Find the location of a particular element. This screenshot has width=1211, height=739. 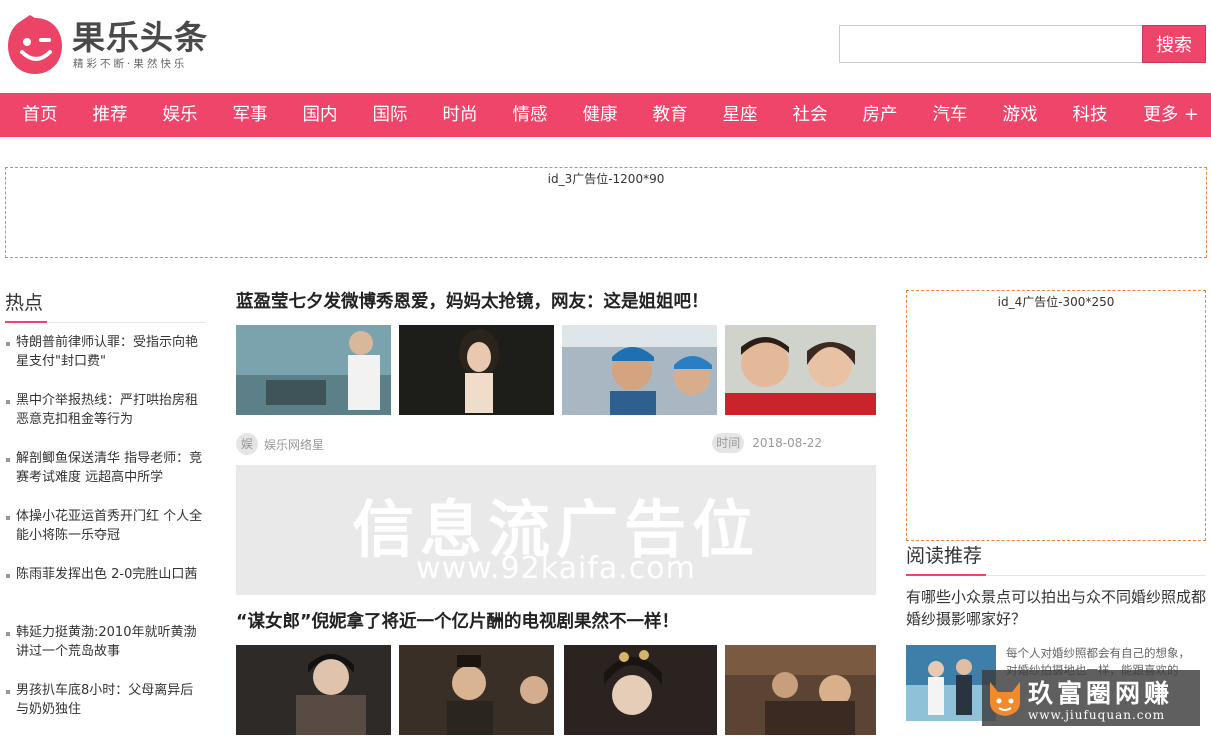

nav-item-auto: 汽车 is located at coordinates (950, 115).